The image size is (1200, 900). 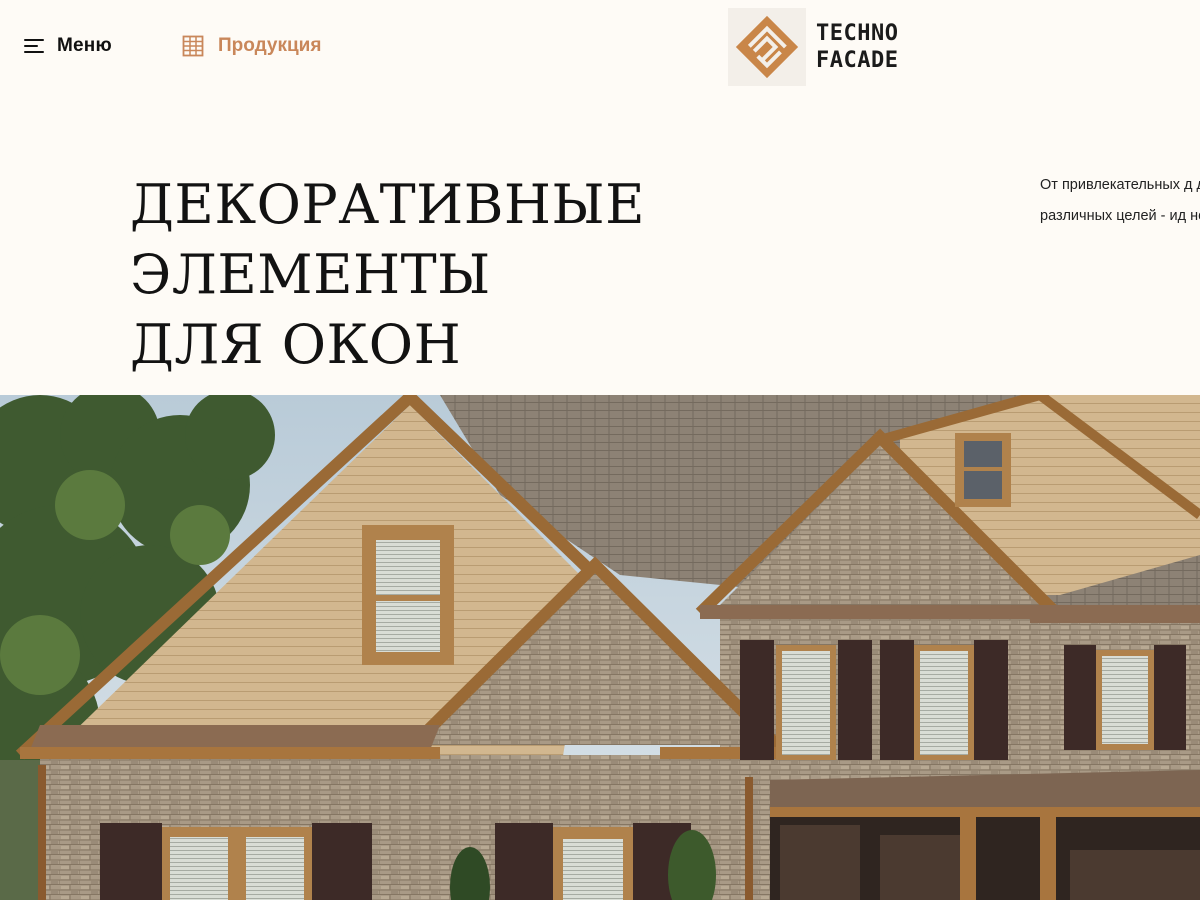 I want to click on logo-line-facade: FACADE, so click(x=857, y=60).